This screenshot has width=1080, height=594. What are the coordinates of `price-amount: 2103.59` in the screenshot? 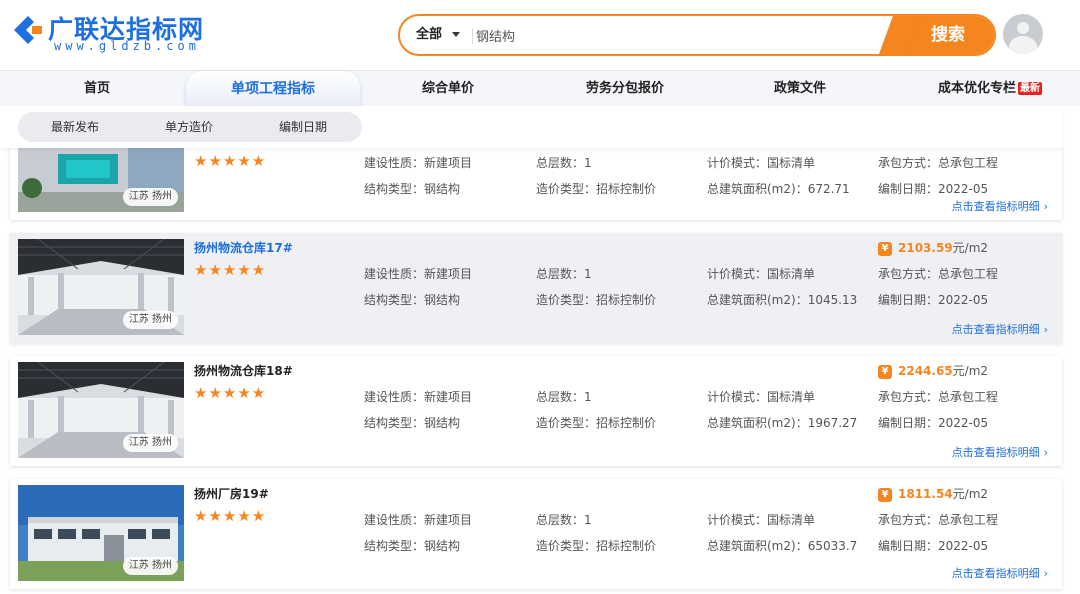 It's located at (925, 248).